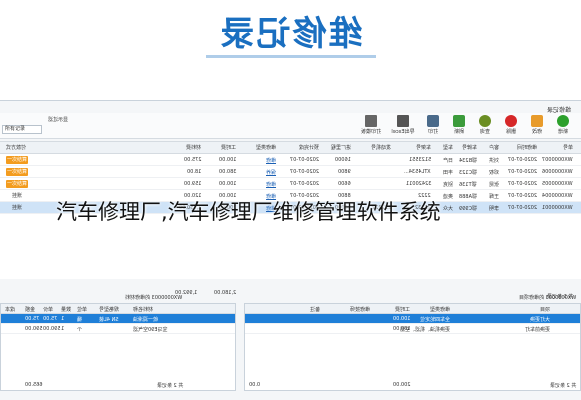 This screenshot has height=400, width=581. What do you see at coordinates (493, 185) in the screenshot?
I see `table-cell: 张昆` at bounding box center [493, 185].